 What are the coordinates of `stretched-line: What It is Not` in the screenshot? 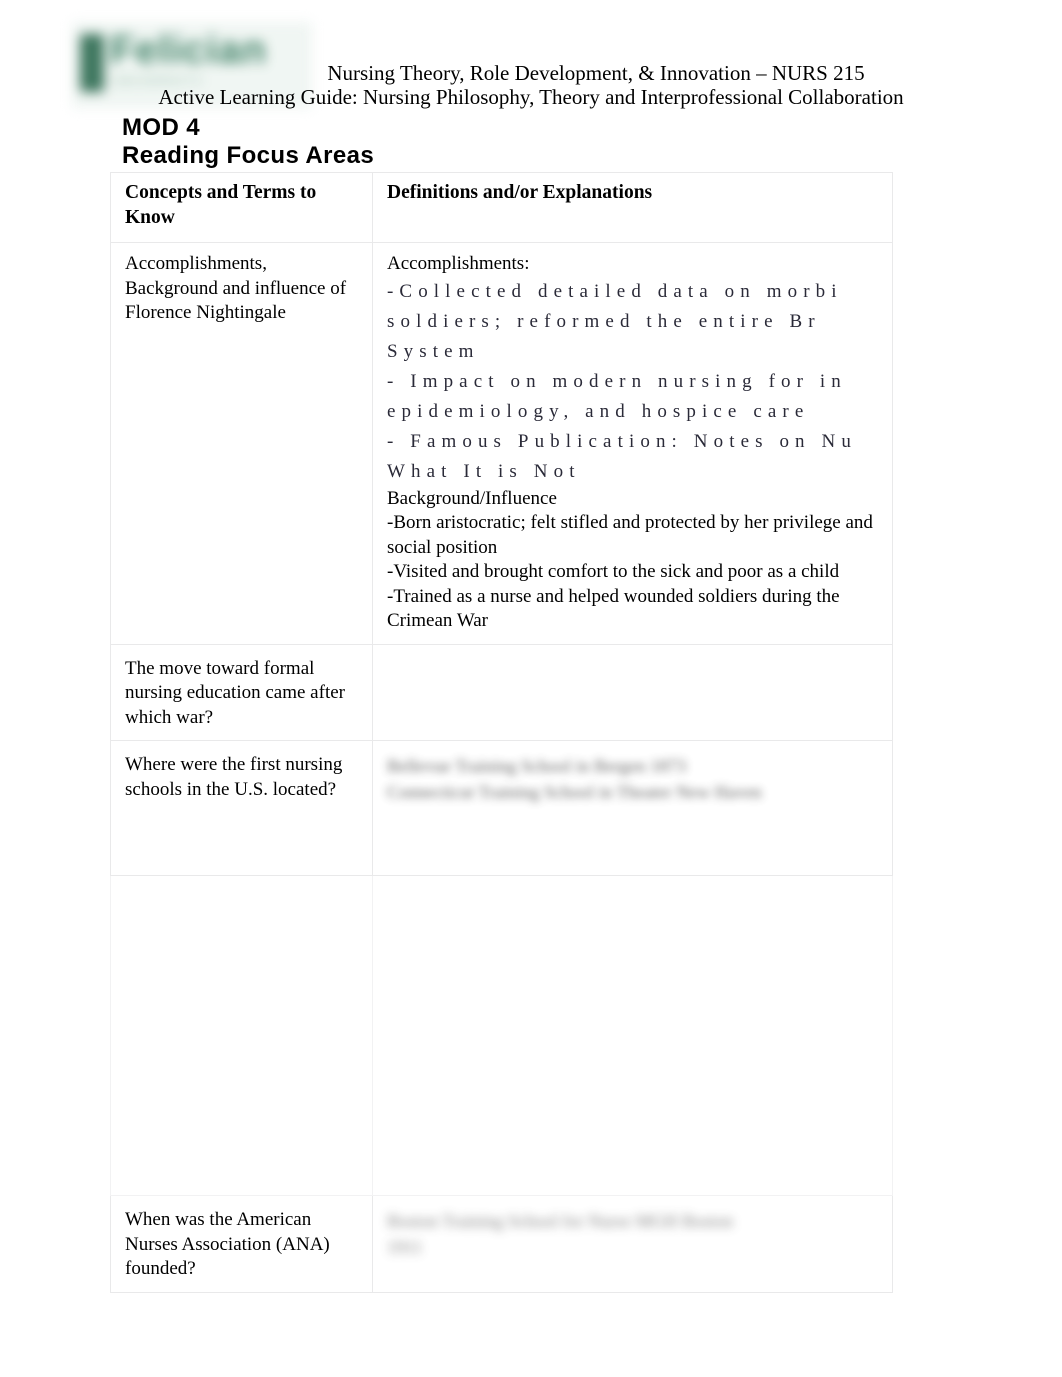 It's located at (484, 471).